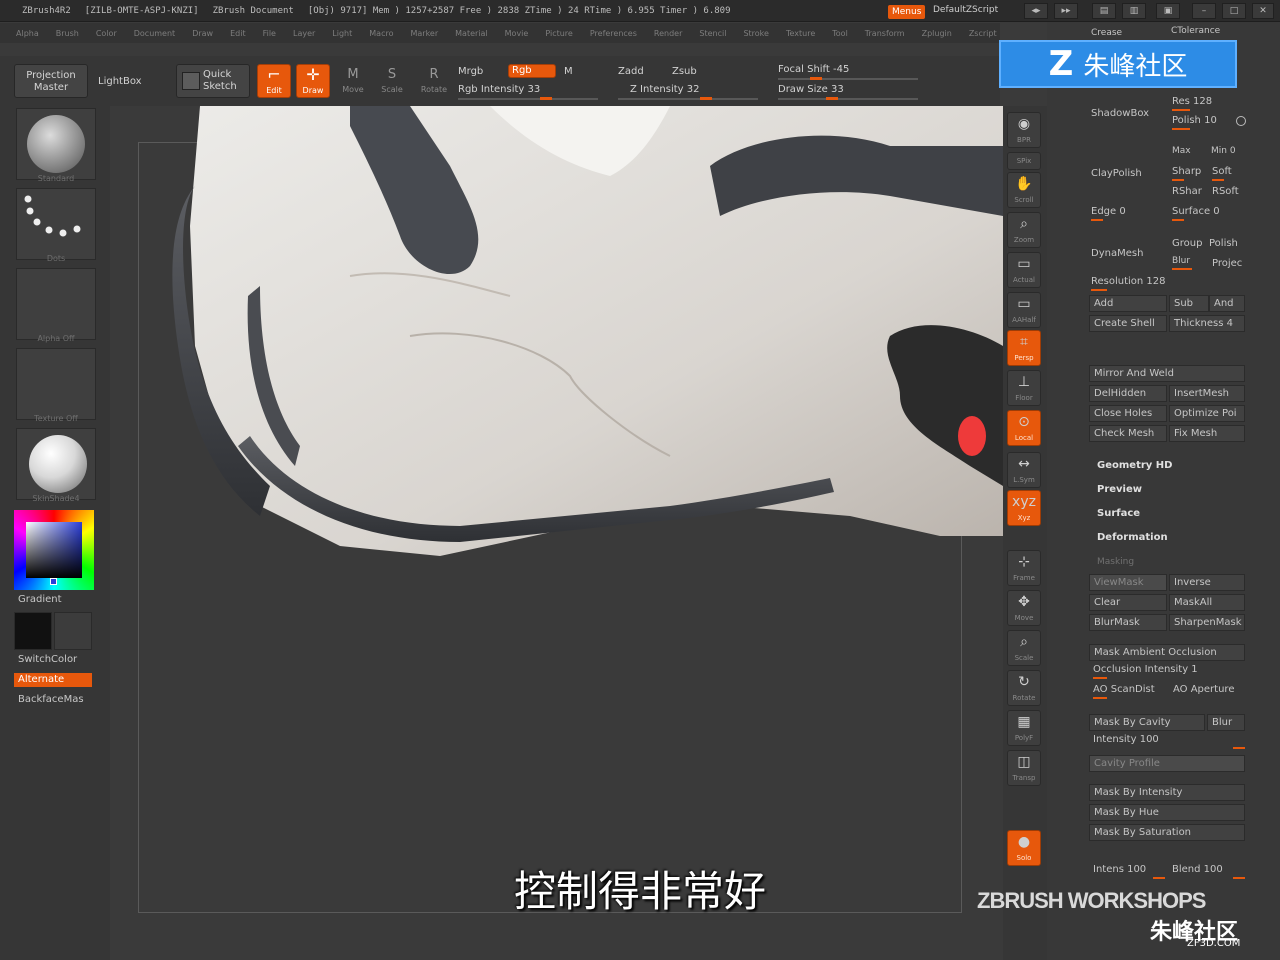  Describe the element at coordinates (1024, 648) in the screenshot. I see `shelf-scale-button: ⌕ Scale` at that location.